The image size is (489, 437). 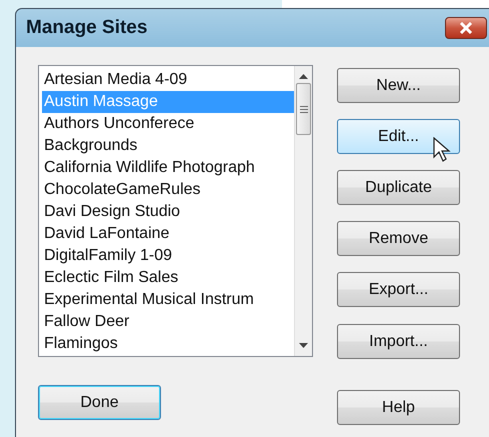 What do you see at coordinates (168, 322) in the screenshot?
I see `site-item: Fallow Deer` at bounding box center [168, 322].